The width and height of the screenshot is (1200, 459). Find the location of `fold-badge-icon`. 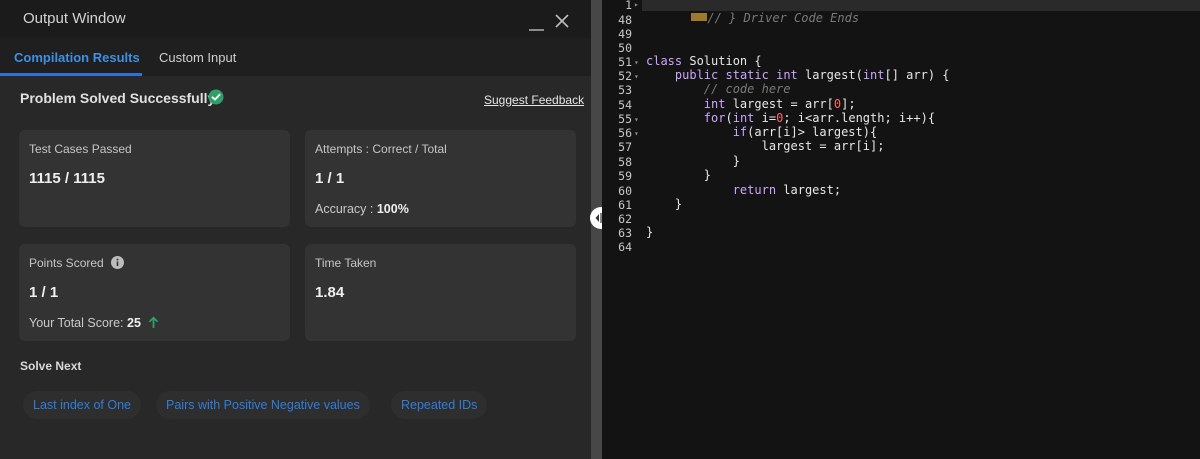

fold-badge-icon is located at coordinates (699, 17).